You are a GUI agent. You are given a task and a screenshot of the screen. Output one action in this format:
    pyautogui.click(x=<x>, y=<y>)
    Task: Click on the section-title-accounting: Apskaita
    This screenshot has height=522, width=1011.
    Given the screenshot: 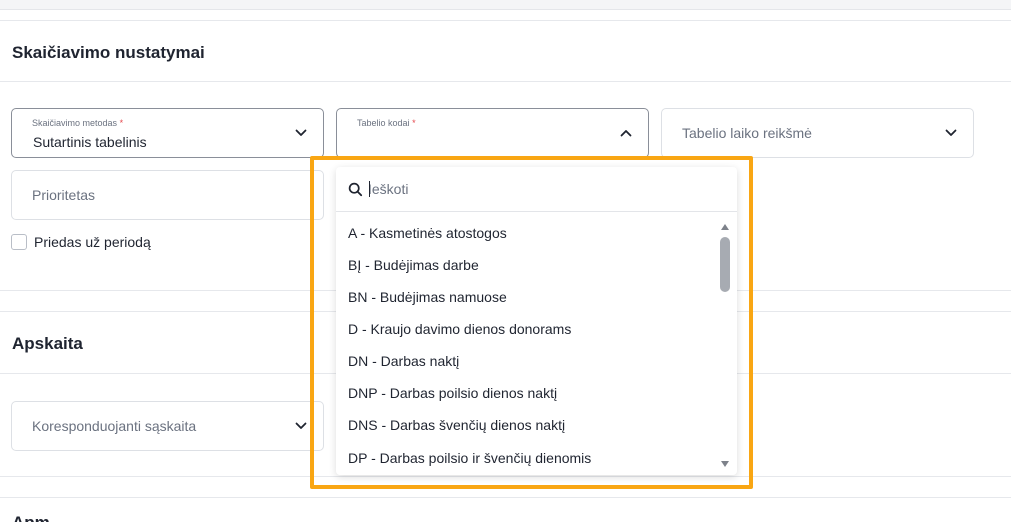 What is the action you would take?
    pyautogui.click(x=47, y=343)
    